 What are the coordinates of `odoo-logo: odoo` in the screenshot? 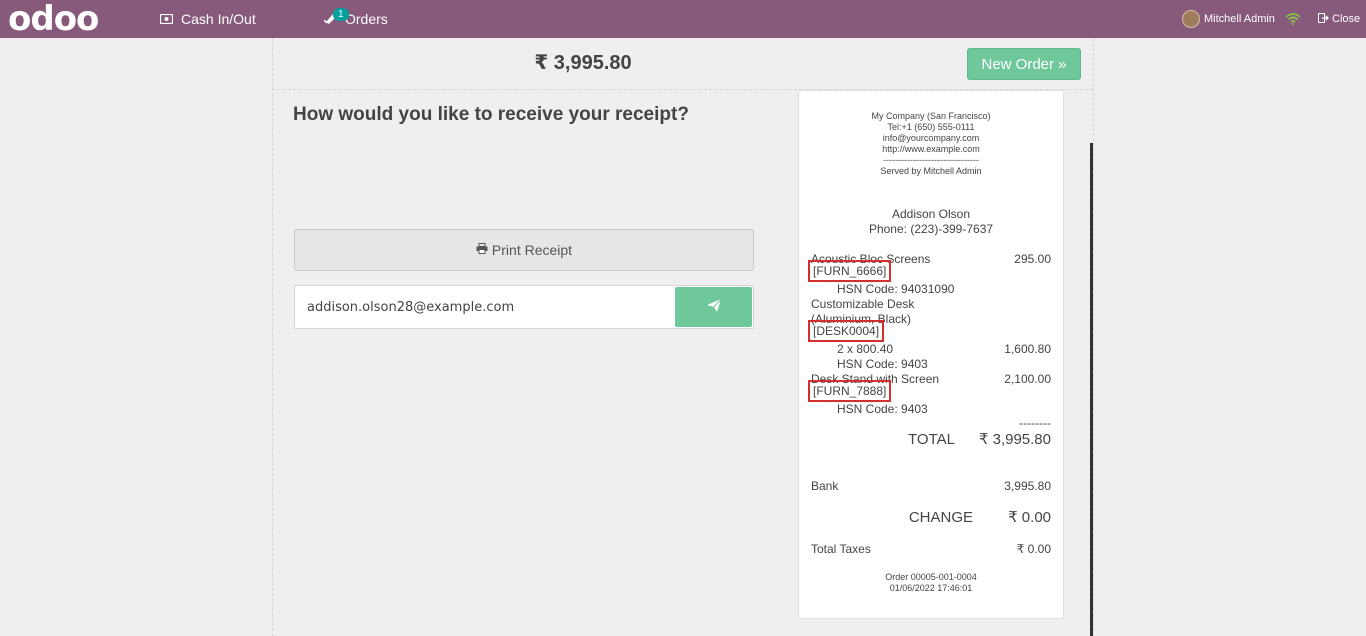 It's located at (53, 19).